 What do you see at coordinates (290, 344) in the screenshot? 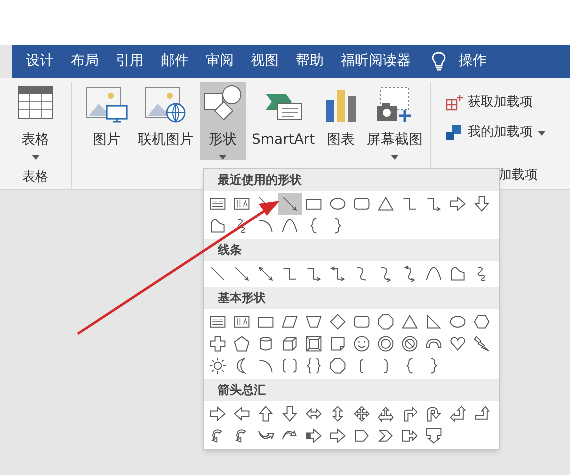
I see `cube-icon` at bounding box center [290, 344].